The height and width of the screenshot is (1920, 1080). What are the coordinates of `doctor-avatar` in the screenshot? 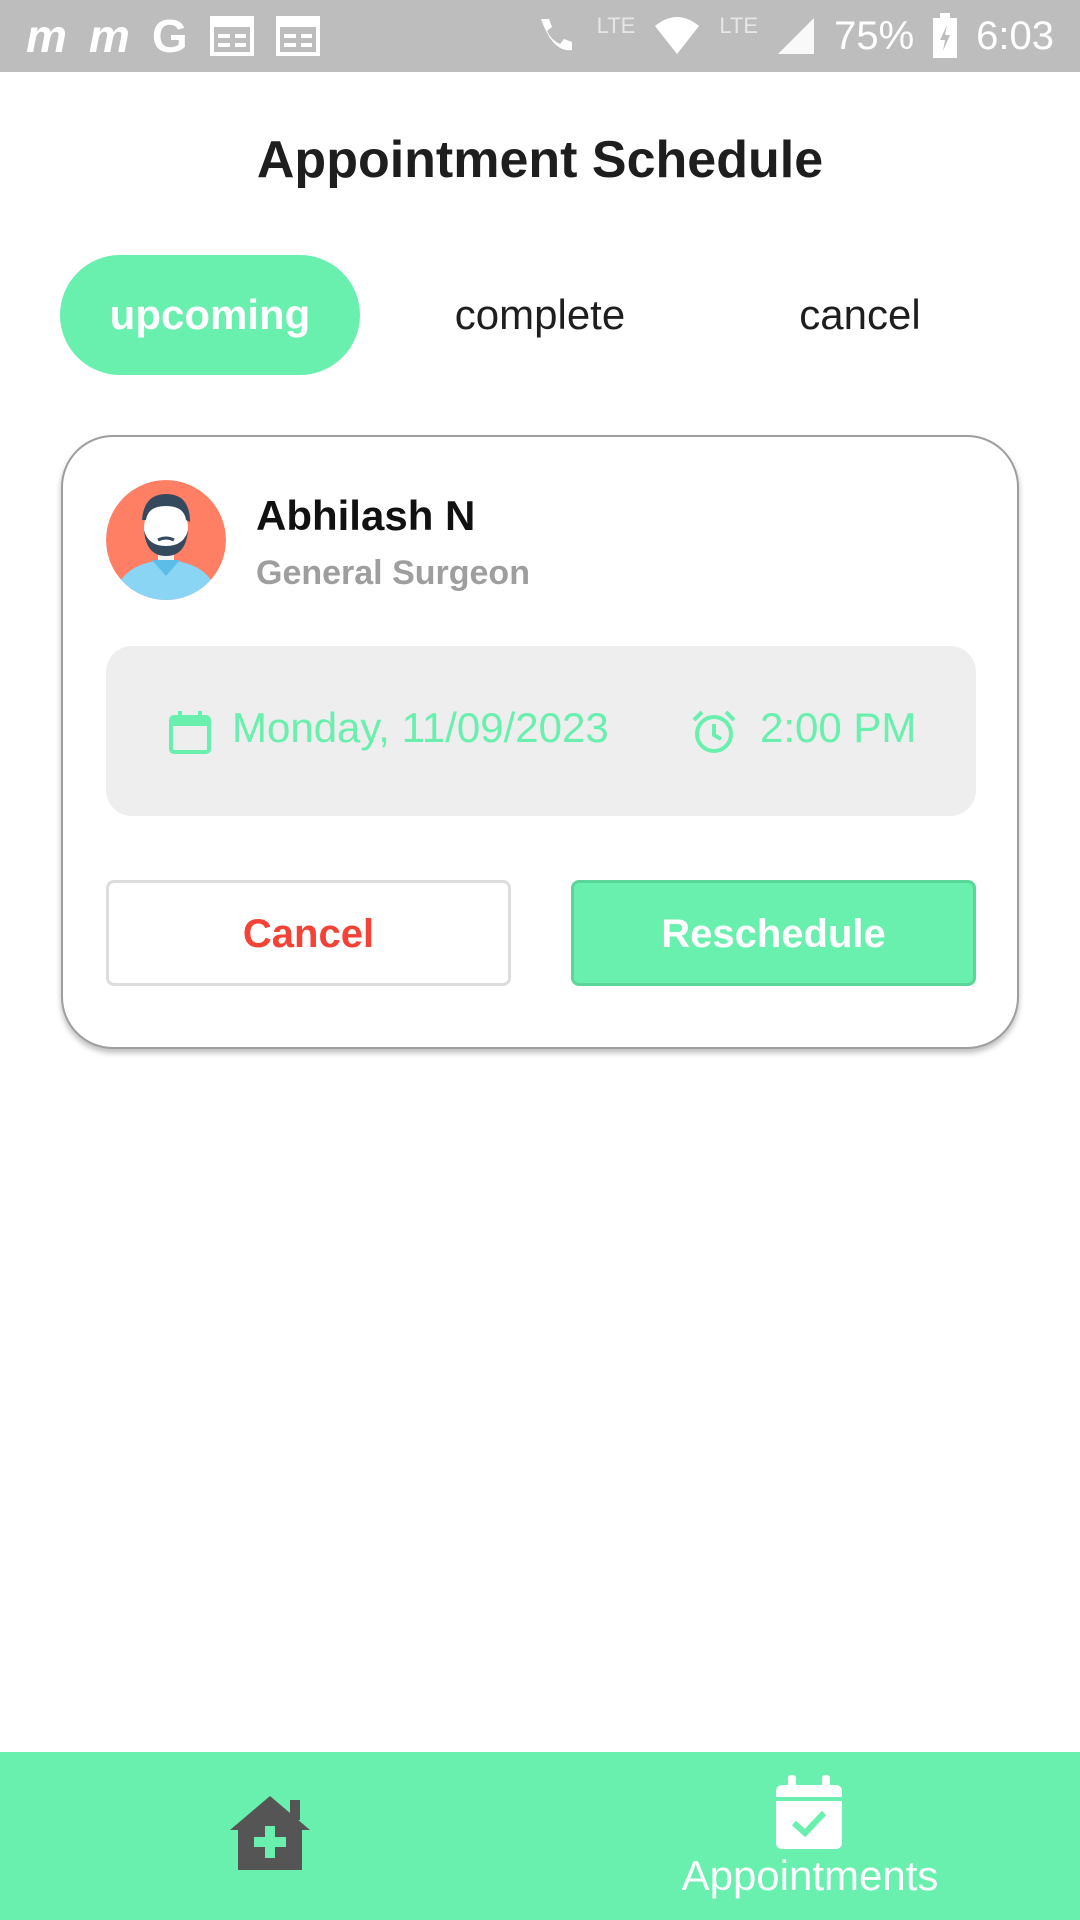 It's located at (166, 540).